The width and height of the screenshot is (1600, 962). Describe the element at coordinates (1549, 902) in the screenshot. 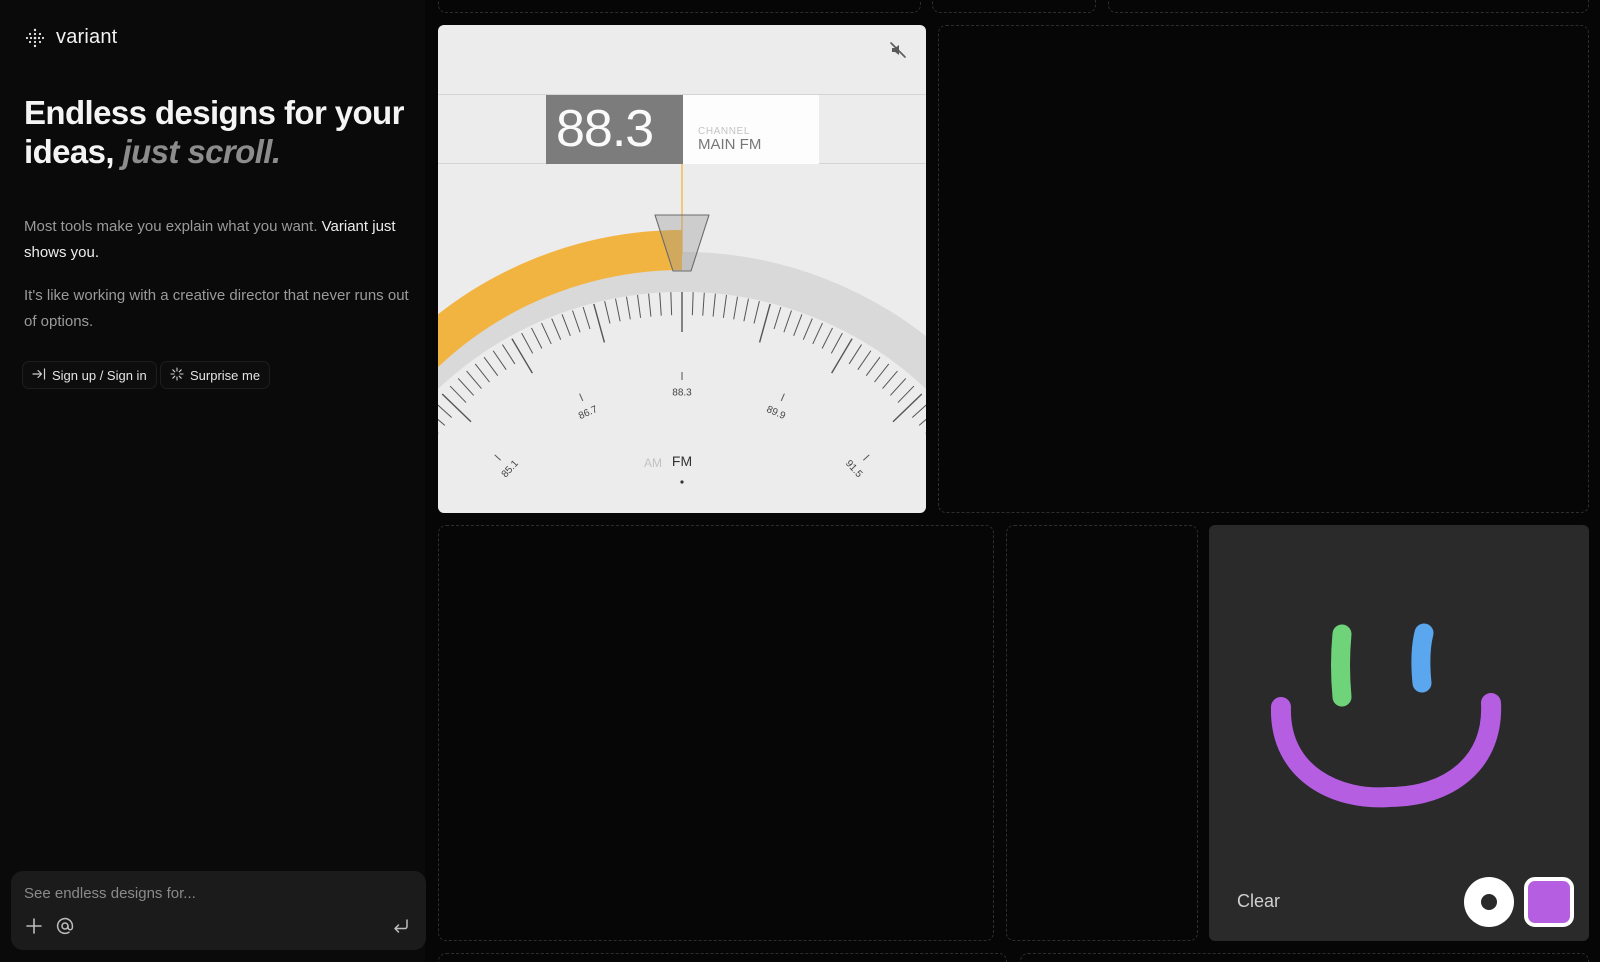

I see `color-swatch-button` at that location.